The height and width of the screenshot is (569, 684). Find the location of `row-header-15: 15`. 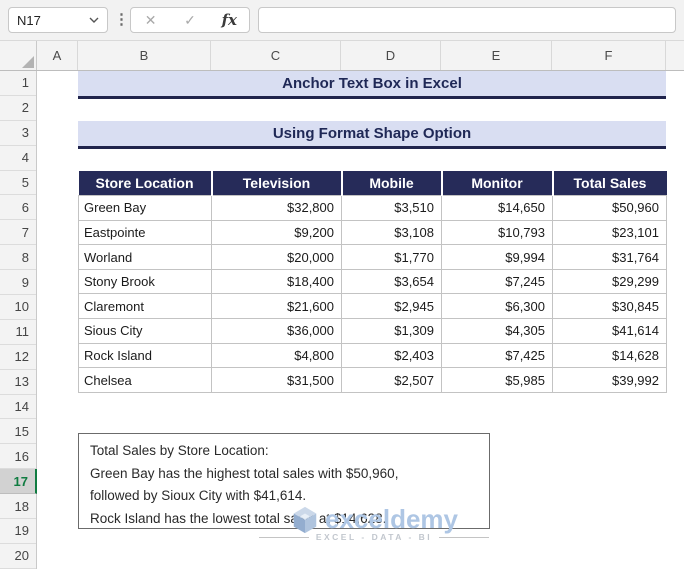

row-header-15: 15 is located at coordinates (18, 432).